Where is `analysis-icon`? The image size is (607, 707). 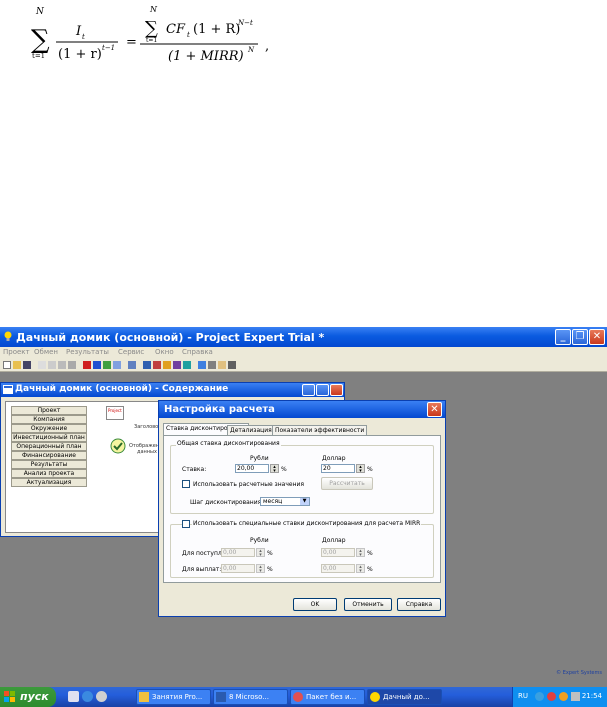
analysis-icon is located at coordinates (167, 365).